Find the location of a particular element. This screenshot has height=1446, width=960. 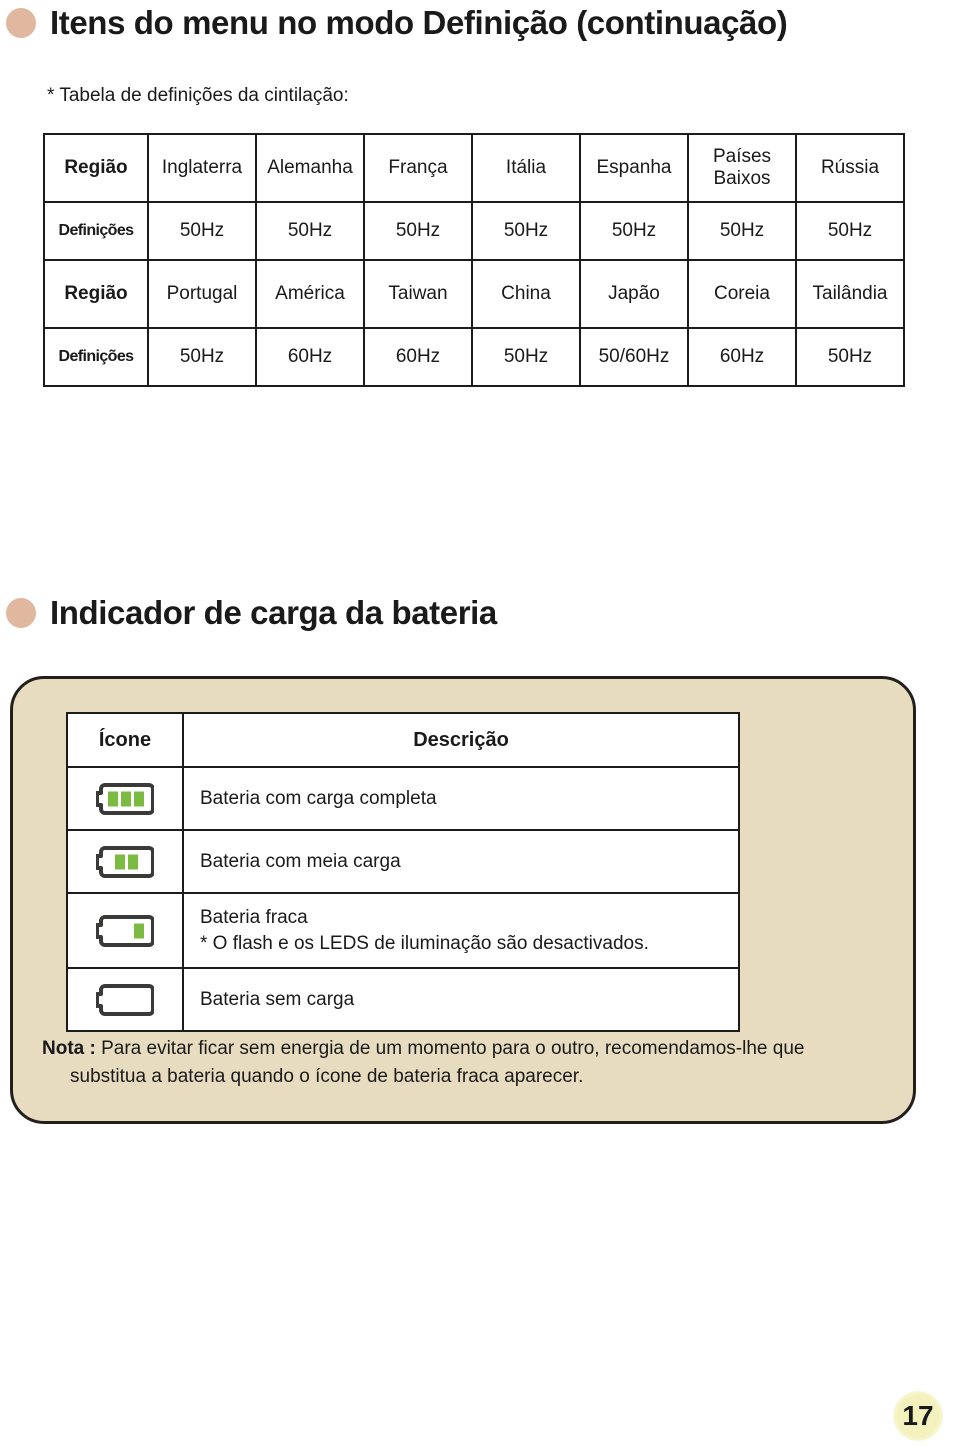

section-title-battery: Indicador de carga da bateria is located at coordinates (251, 612).